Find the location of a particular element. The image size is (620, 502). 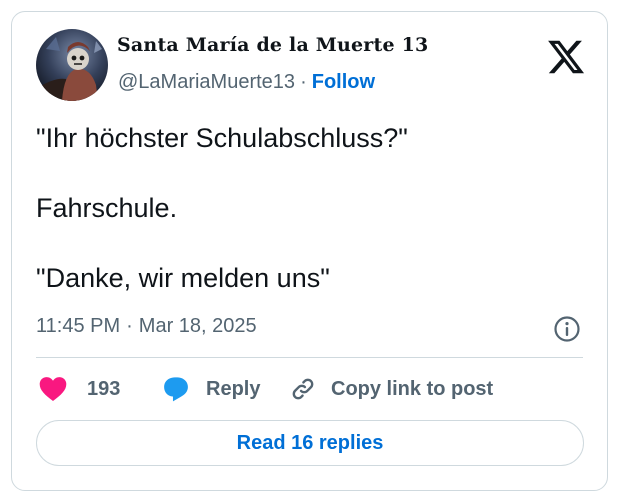

like-button: 193 is located at coordinates (79, 389).